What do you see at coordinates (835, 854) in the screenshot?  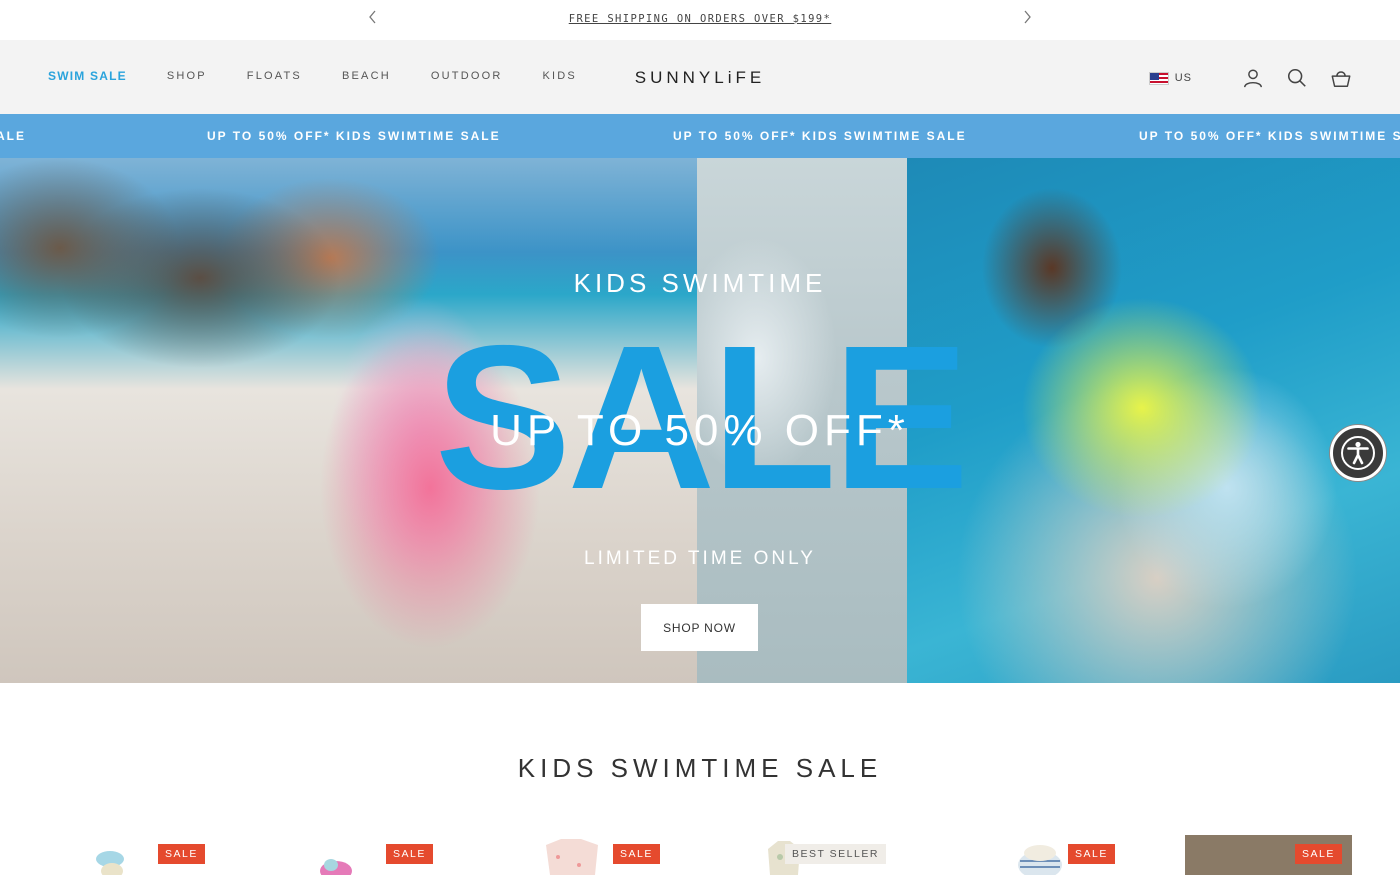 I see `best-seller-badge: BEST SELLER` at bounding box center [835, 854].